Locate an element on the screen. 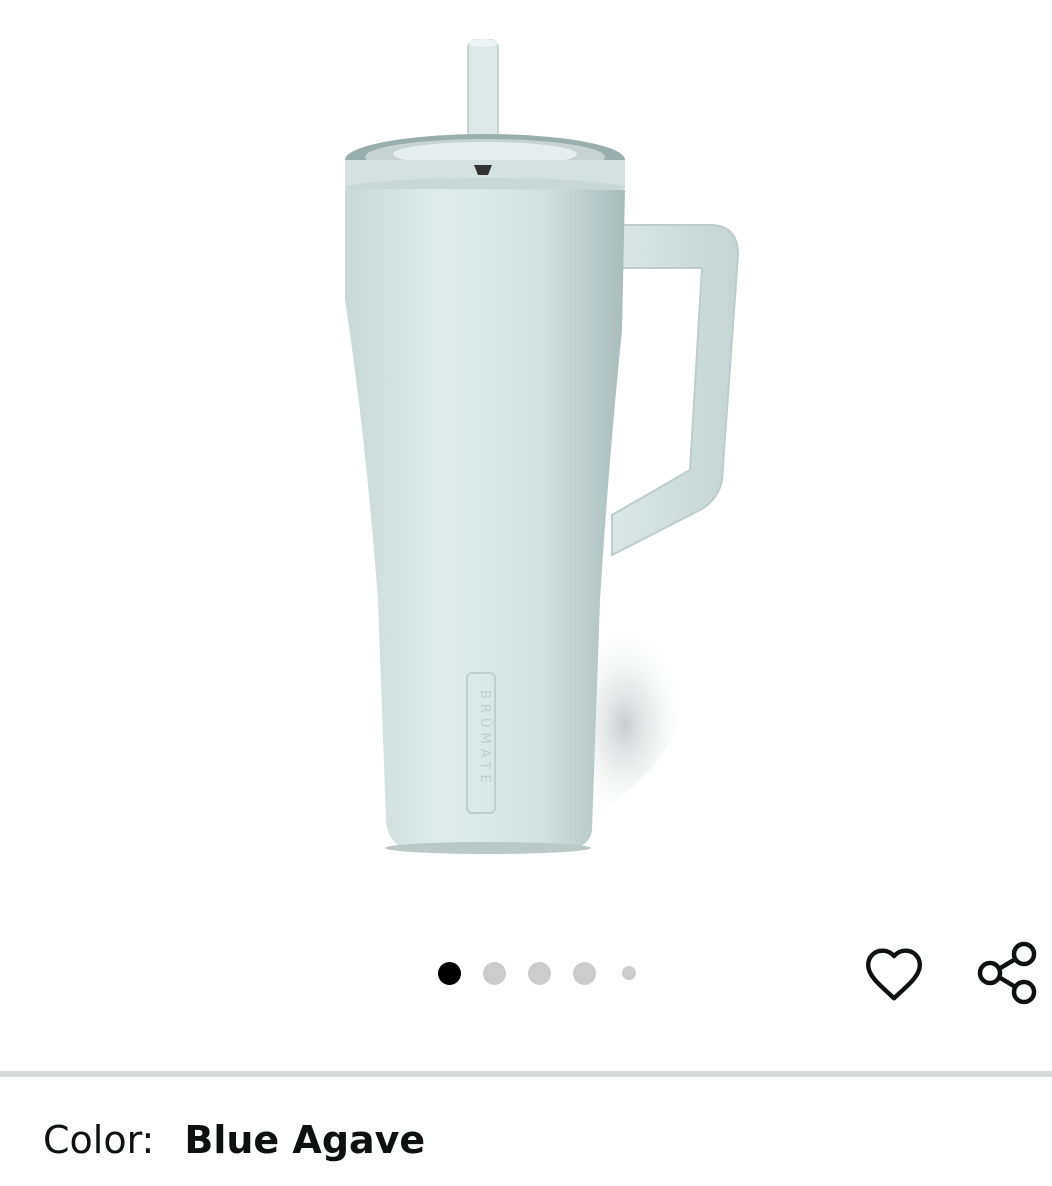 Image resolution: width=1052 pixels, height=1186 pixels. wishlist-button is located at coordinates (894, 975).